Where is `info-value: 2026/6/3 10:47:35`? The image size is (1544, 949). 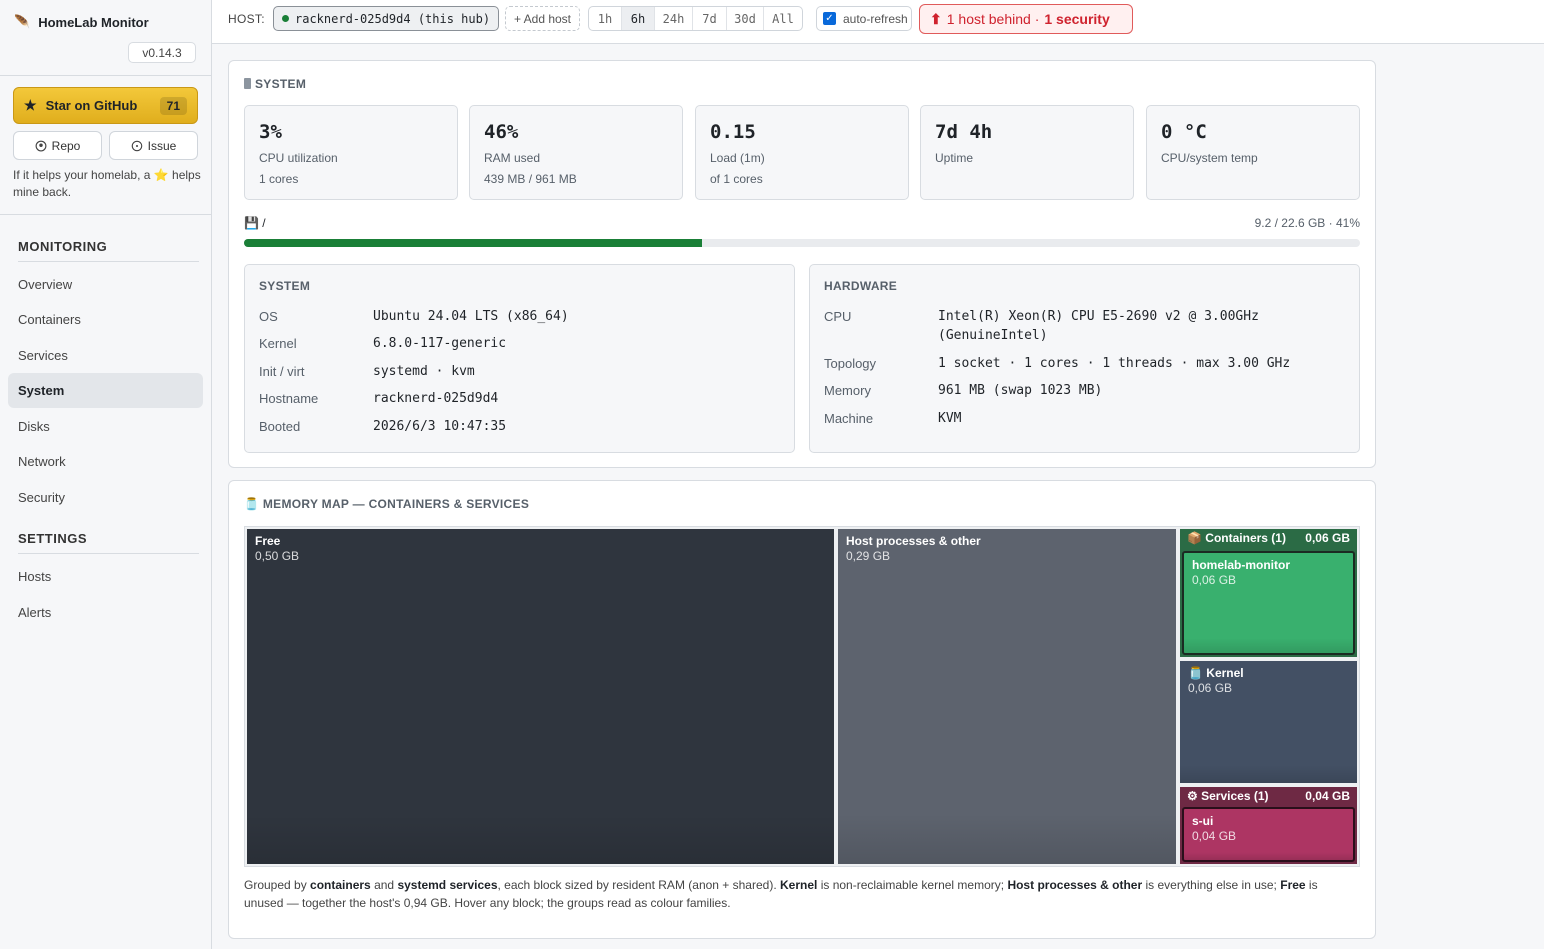
info-value: 2026/6/3 10:47:35 is located at coordinates (440, 426).